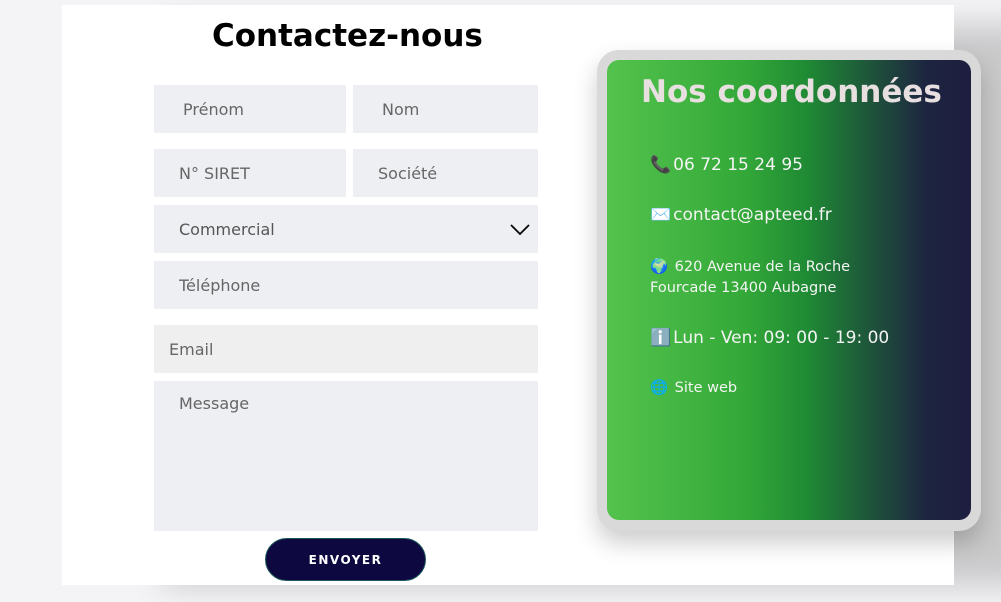 This screenshot has width=1001, height=602. I want to click on info-icon: ℹ️, so click(661, 338).